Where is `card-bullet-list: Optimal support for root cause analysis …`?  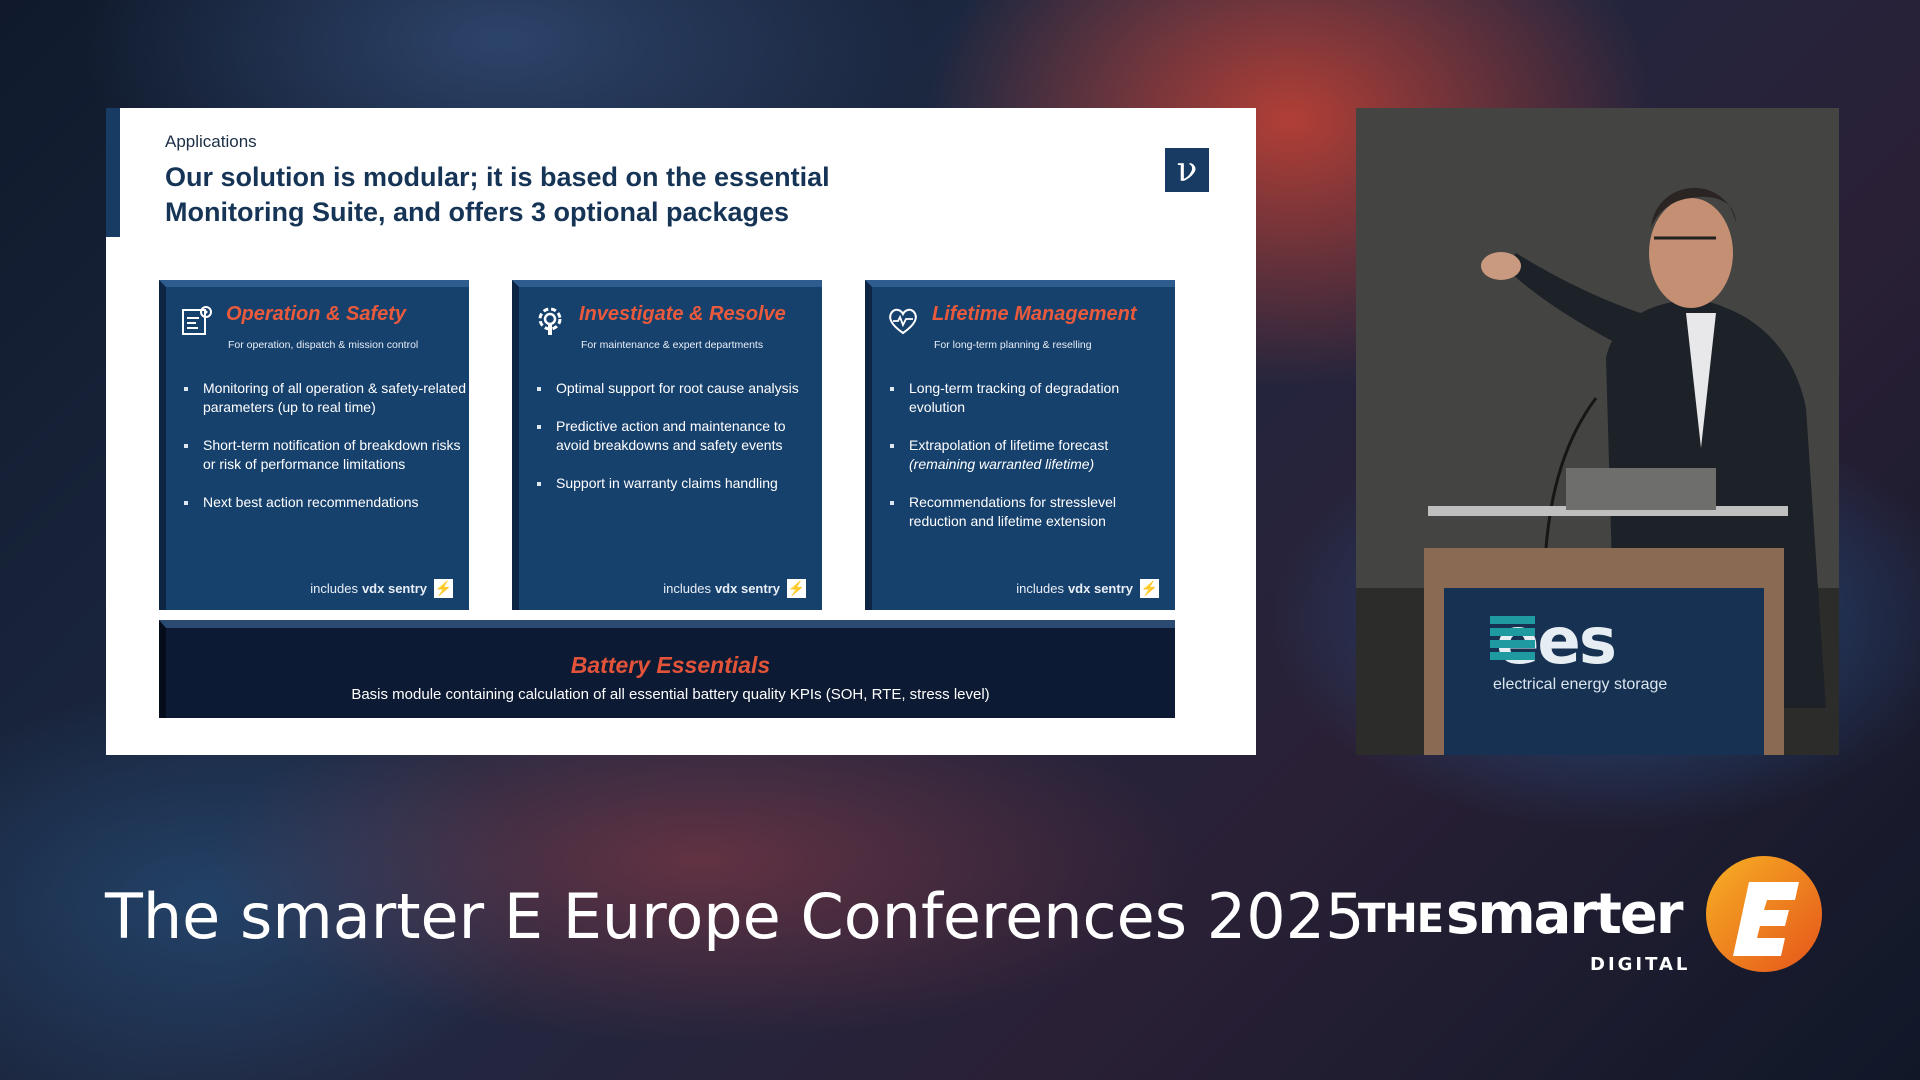
card-bullet-list: Optimal support for root cause analysis … is located at coordinates (679, 445).